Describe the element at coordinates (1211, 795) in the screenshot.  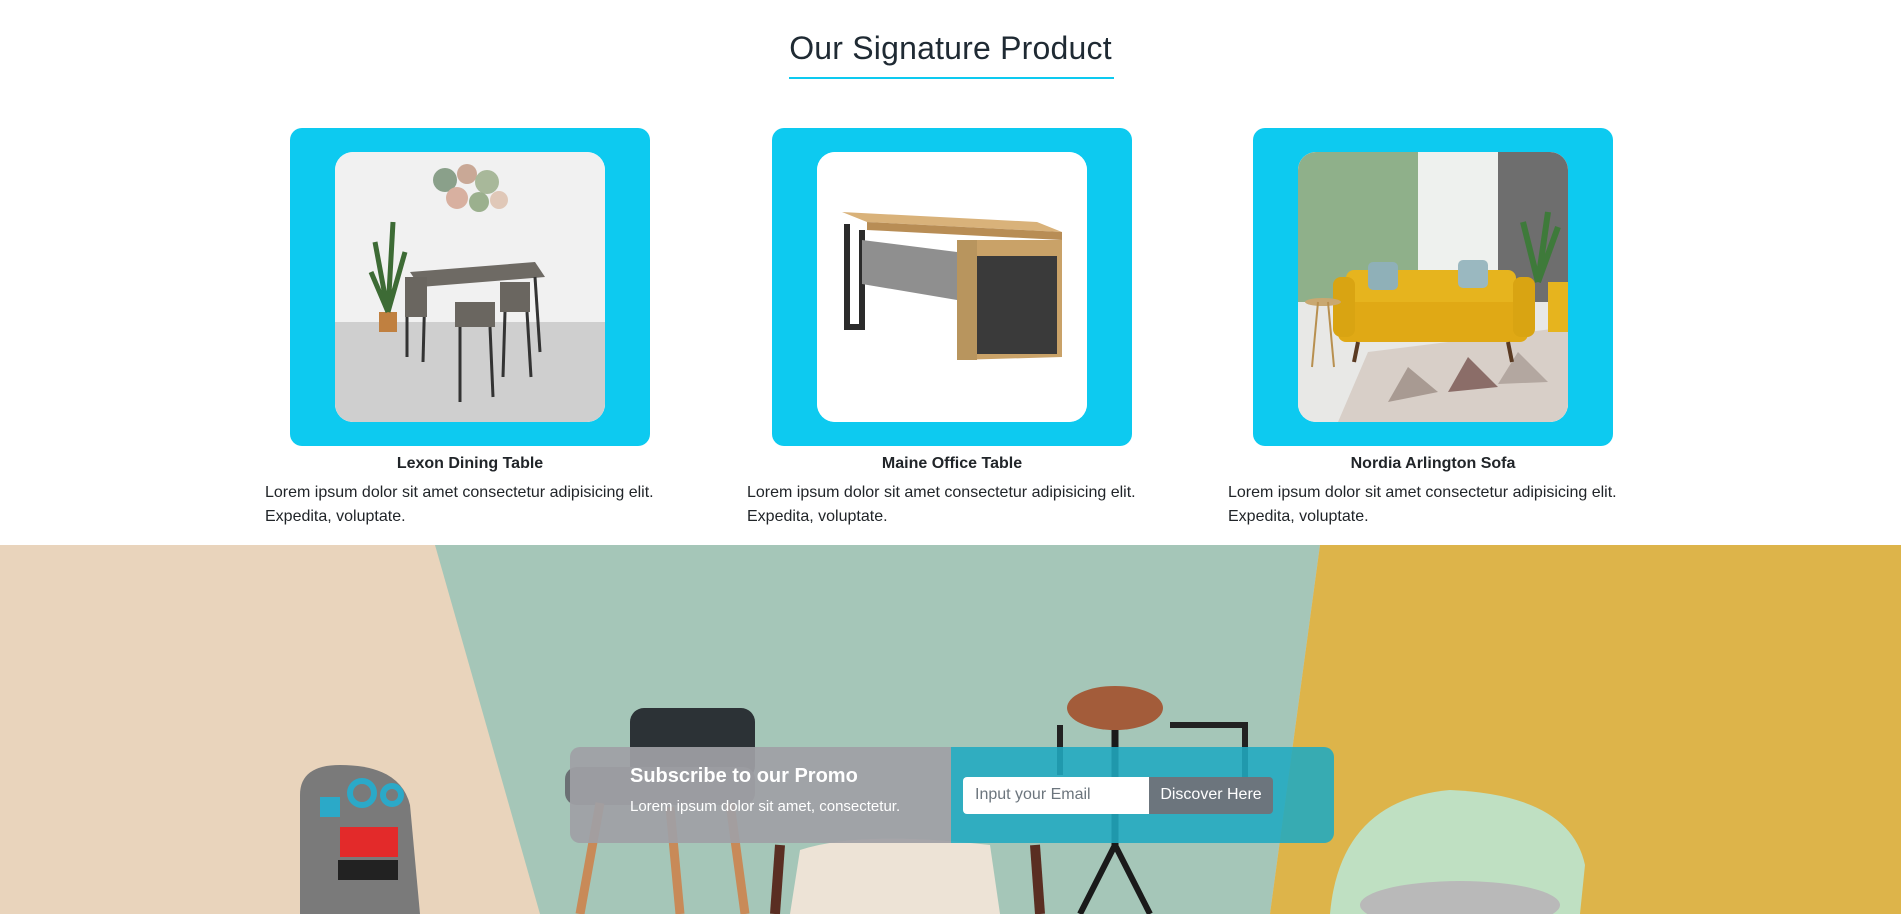
I see `discover-button: Discover Here` at that location.